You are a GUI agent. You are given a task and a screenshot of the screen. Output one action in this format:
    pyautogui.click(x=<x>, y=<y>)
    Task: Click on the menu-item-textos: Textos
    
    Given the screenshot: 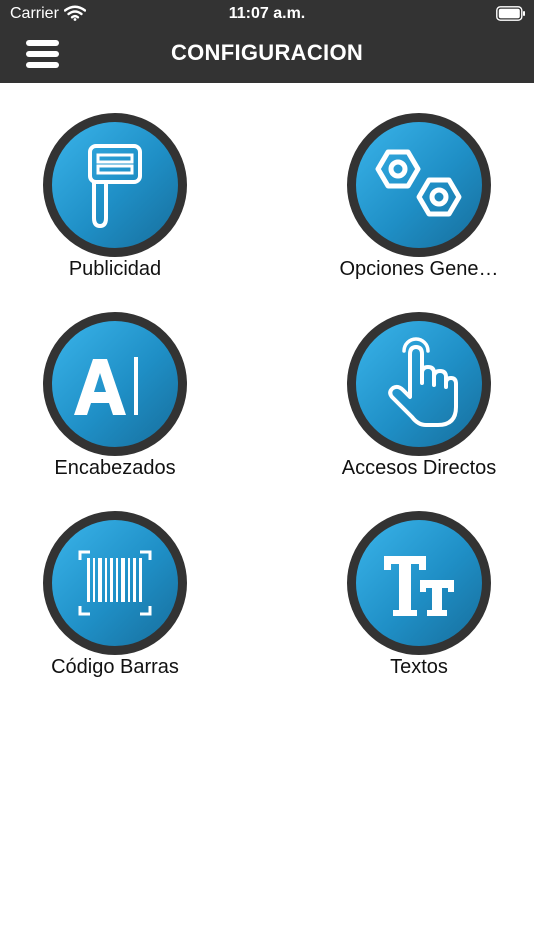 What is the action you would take?
    pyautogui.click(x=416, y=598)
    